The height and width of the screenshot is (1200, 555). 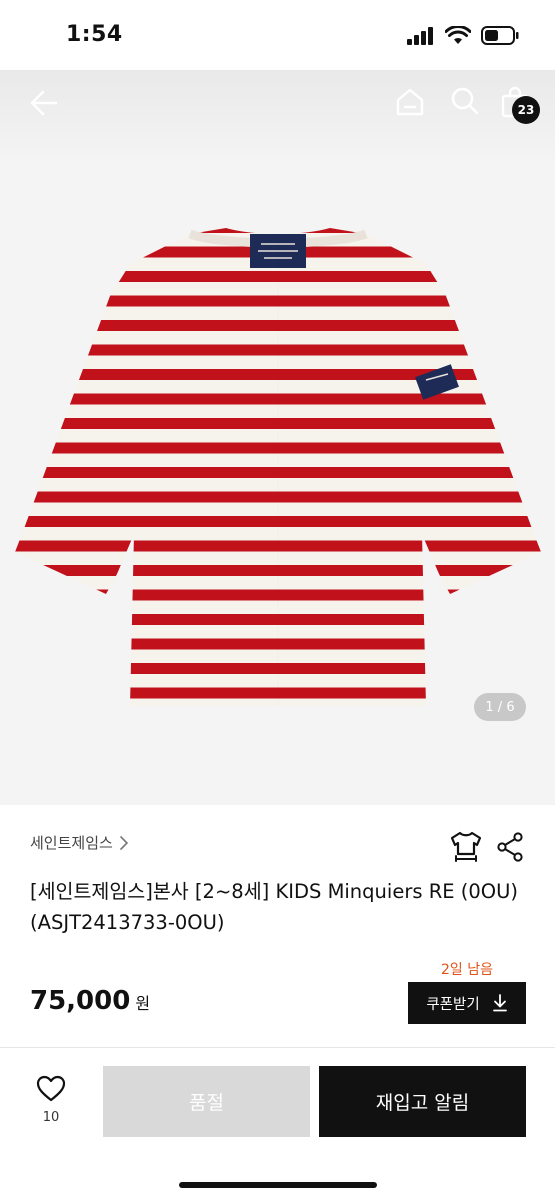 What do you see at coordinates (277, 1047) in the screenshot?
I see `bottom-bar-divider` at bounding box center [277, 1047].